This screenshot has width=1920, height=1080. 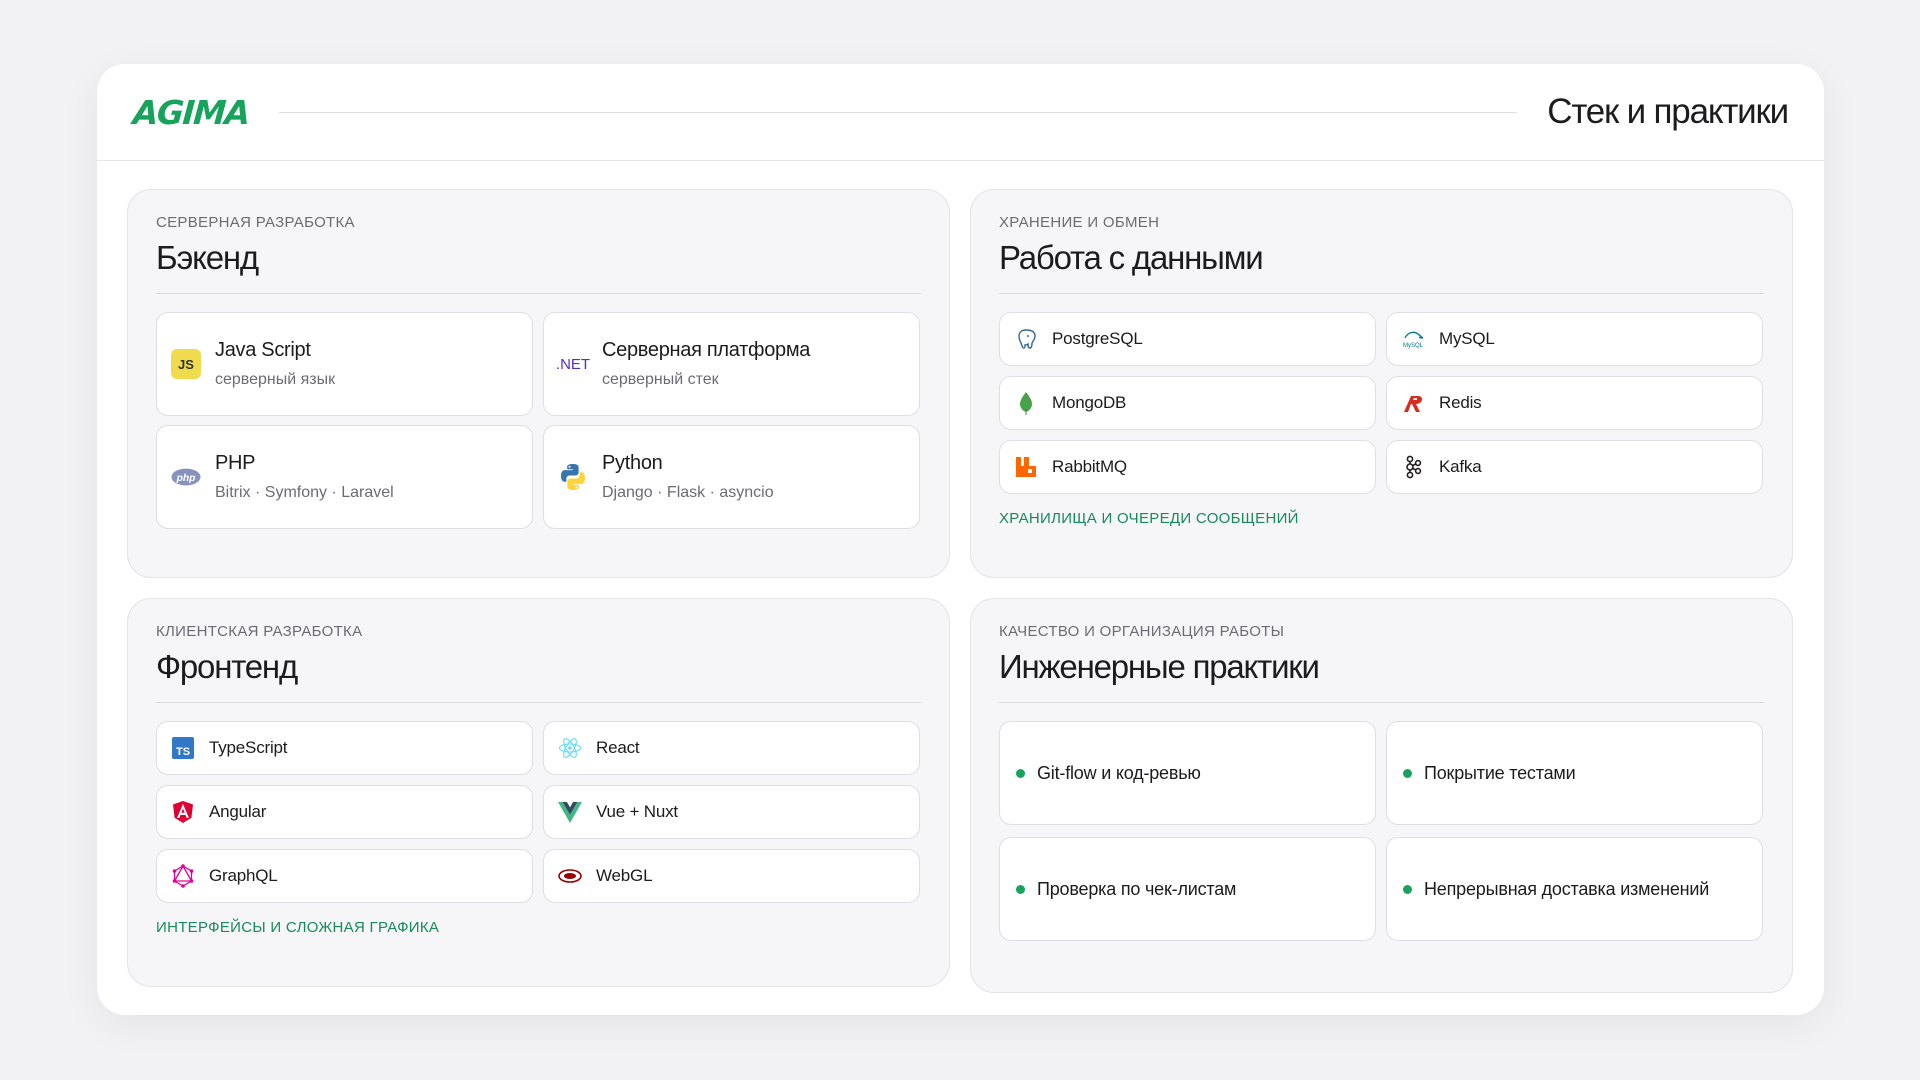 I want to click on frontend-divider, so click(x=538, y=702).